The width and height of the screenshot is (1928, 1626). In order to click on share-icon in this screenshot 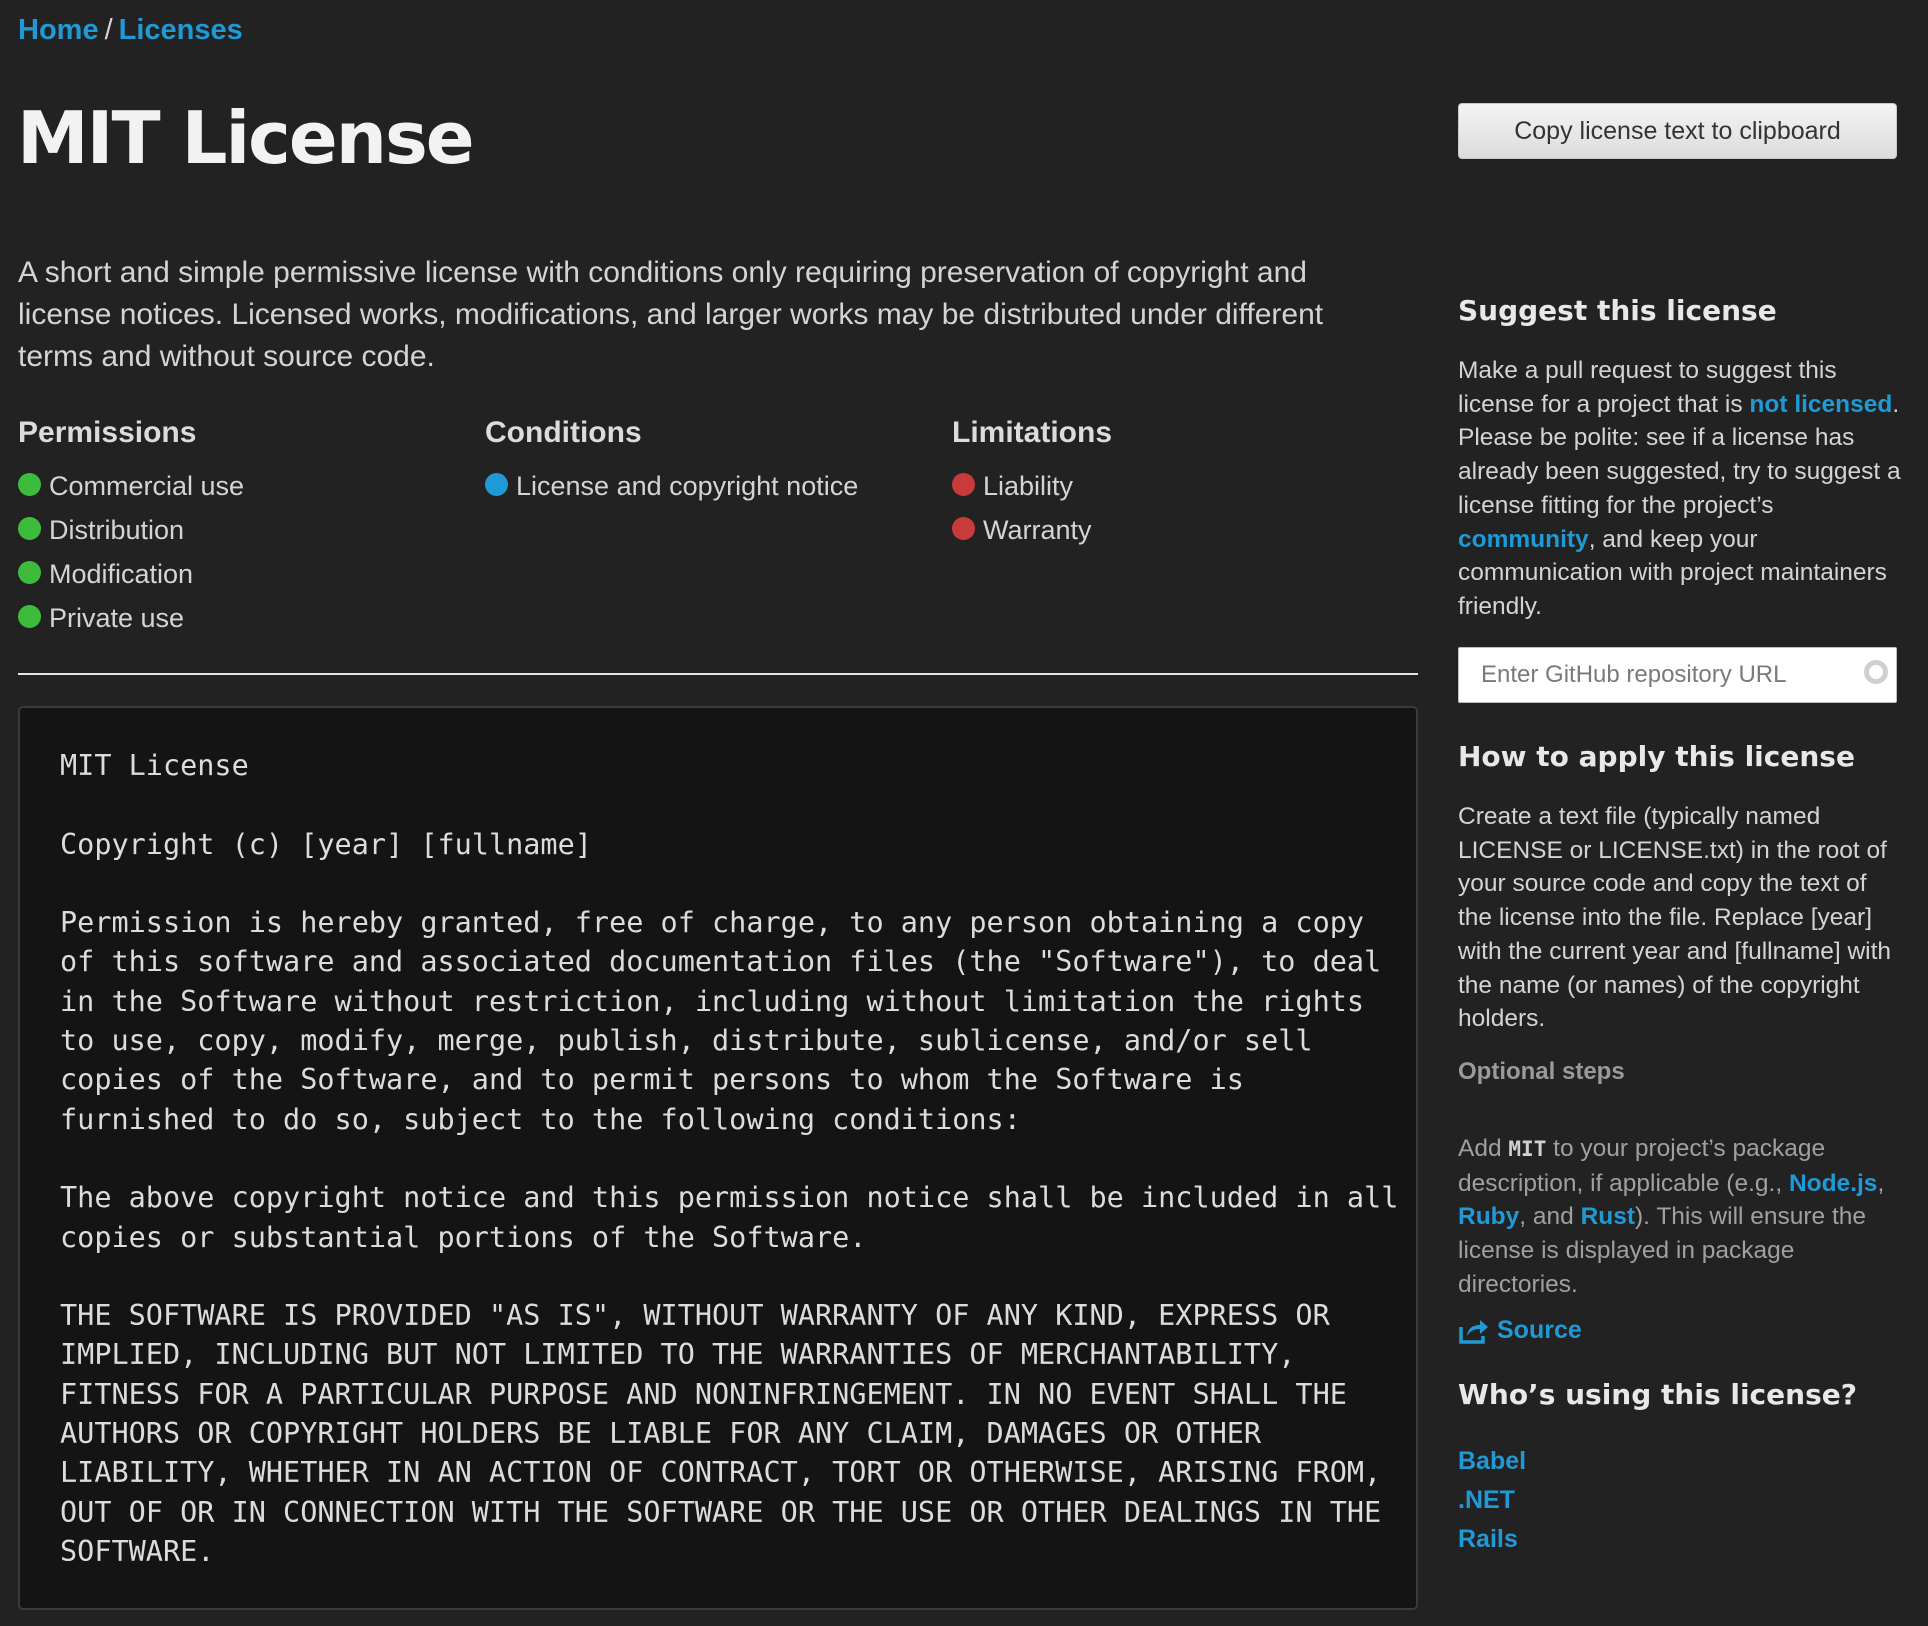, I will do `click(1473, 1331)`.